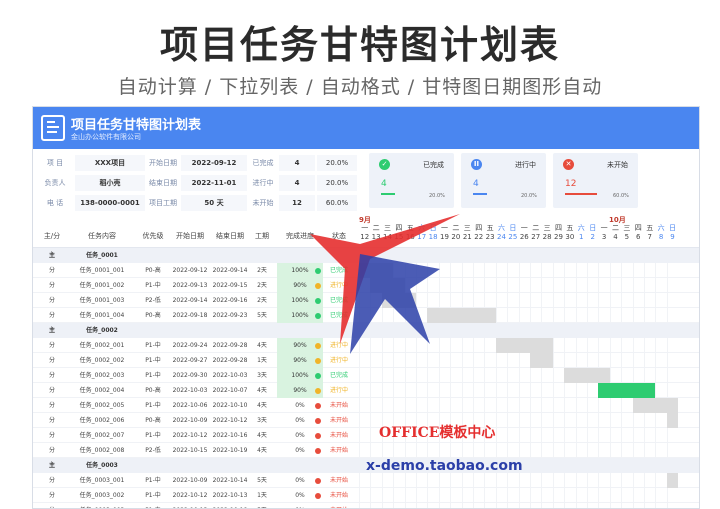  Describe the element at coordinates (230, 435) in the screenshot. I see `end-date: 2022-10-16` at that location.